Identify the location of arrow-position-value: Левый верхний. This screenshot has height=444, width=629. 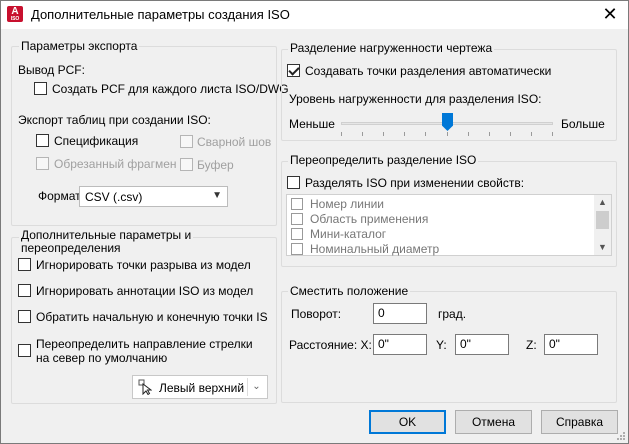
(202, 388).